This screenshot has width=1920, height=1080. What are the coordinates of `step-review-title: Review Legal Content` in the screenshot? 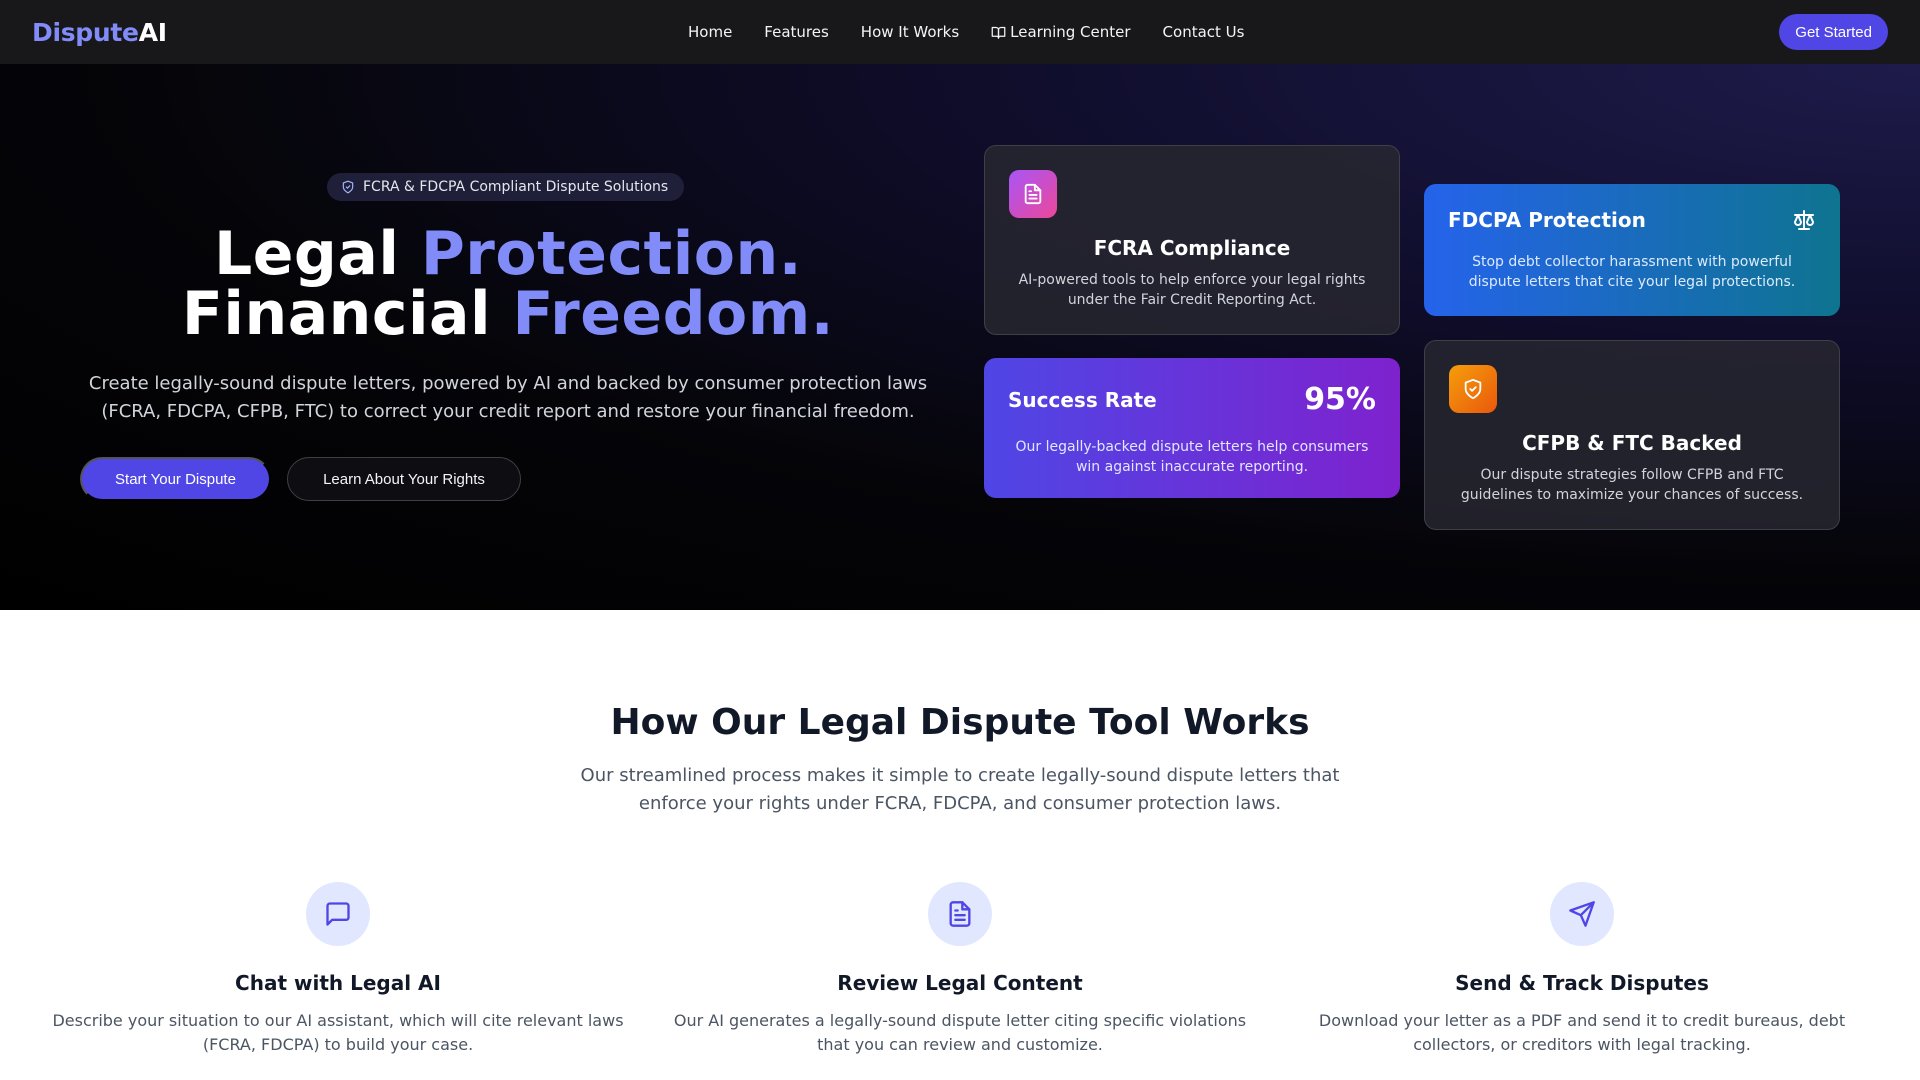 It's located at (960, 983).